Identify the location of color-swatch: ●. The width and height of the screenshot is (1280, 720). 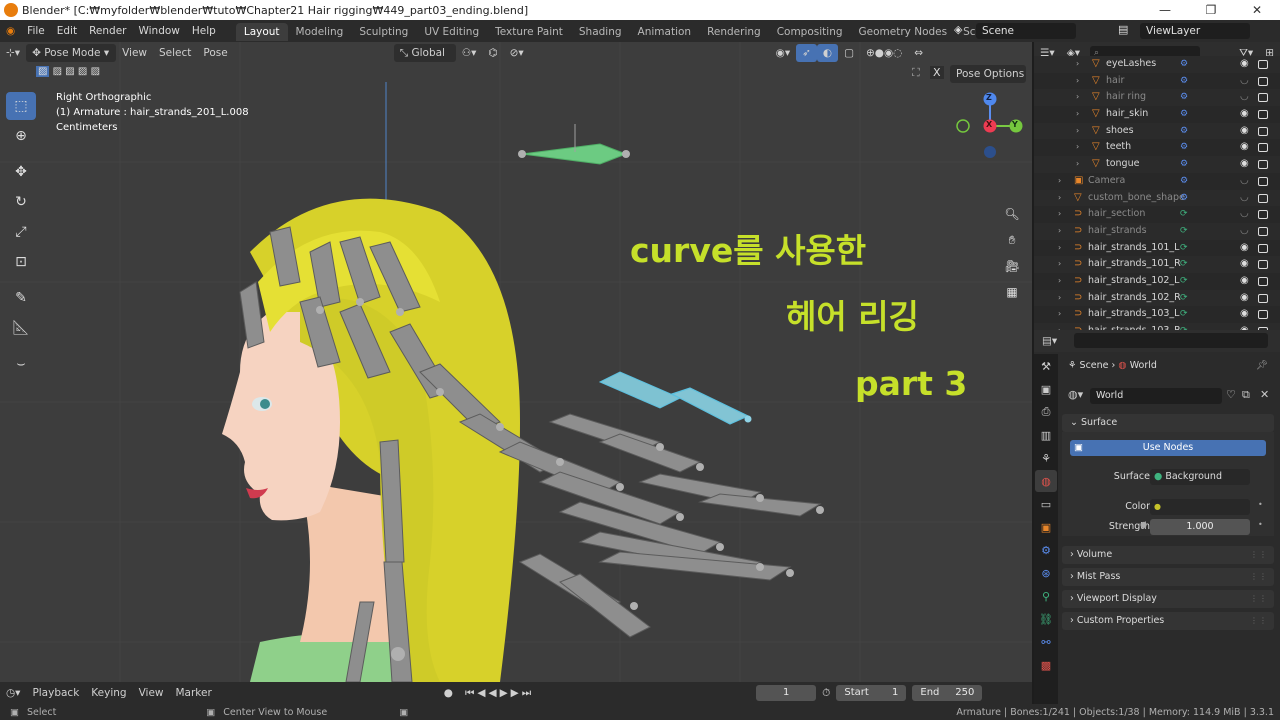
(1200, 507).